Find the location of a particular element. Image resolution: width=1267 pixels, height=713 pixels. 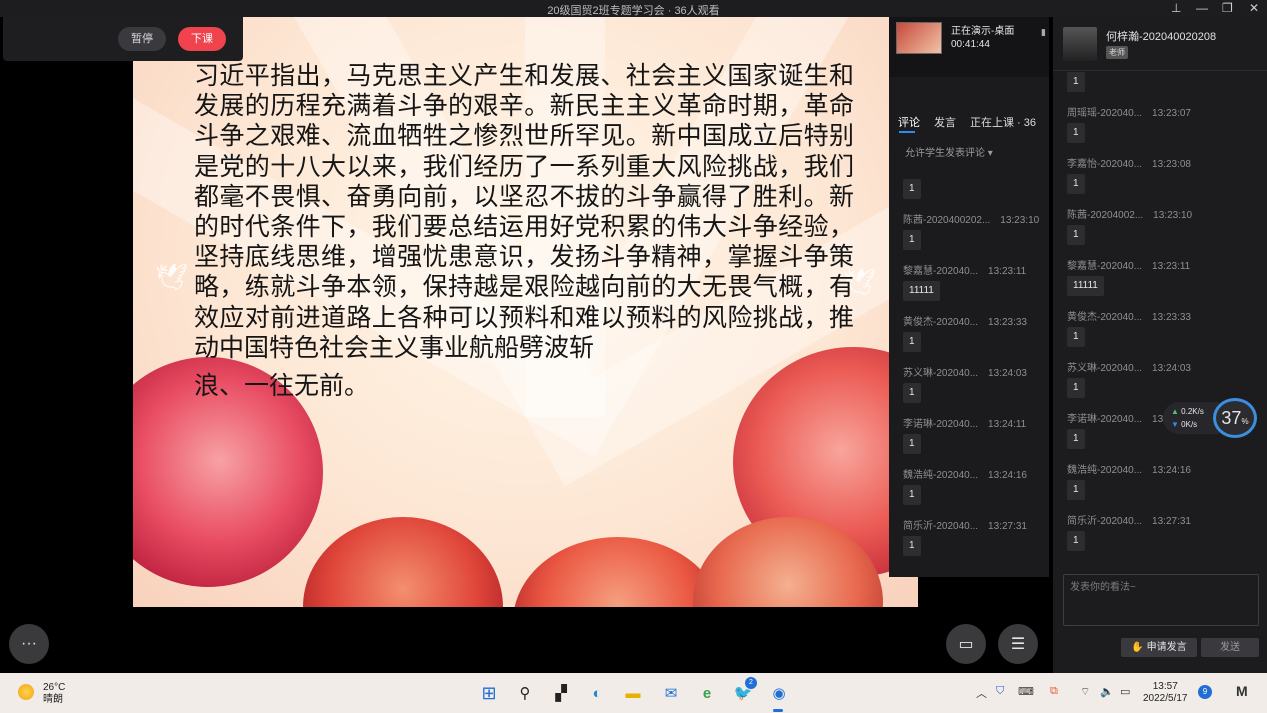

weather-condition: 晴朗 is located at coordinates (53, 699).